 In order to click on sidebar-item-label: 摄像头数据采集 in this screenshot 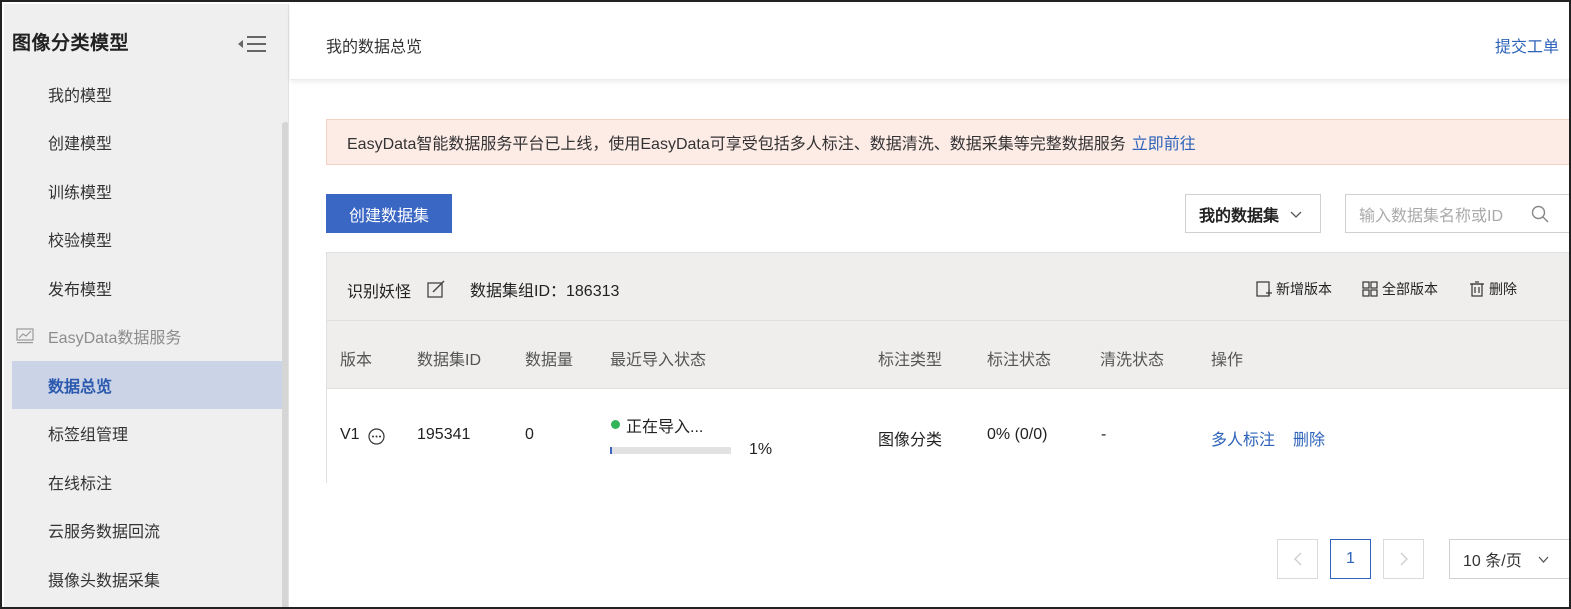, I will do `click(104, 581)`.